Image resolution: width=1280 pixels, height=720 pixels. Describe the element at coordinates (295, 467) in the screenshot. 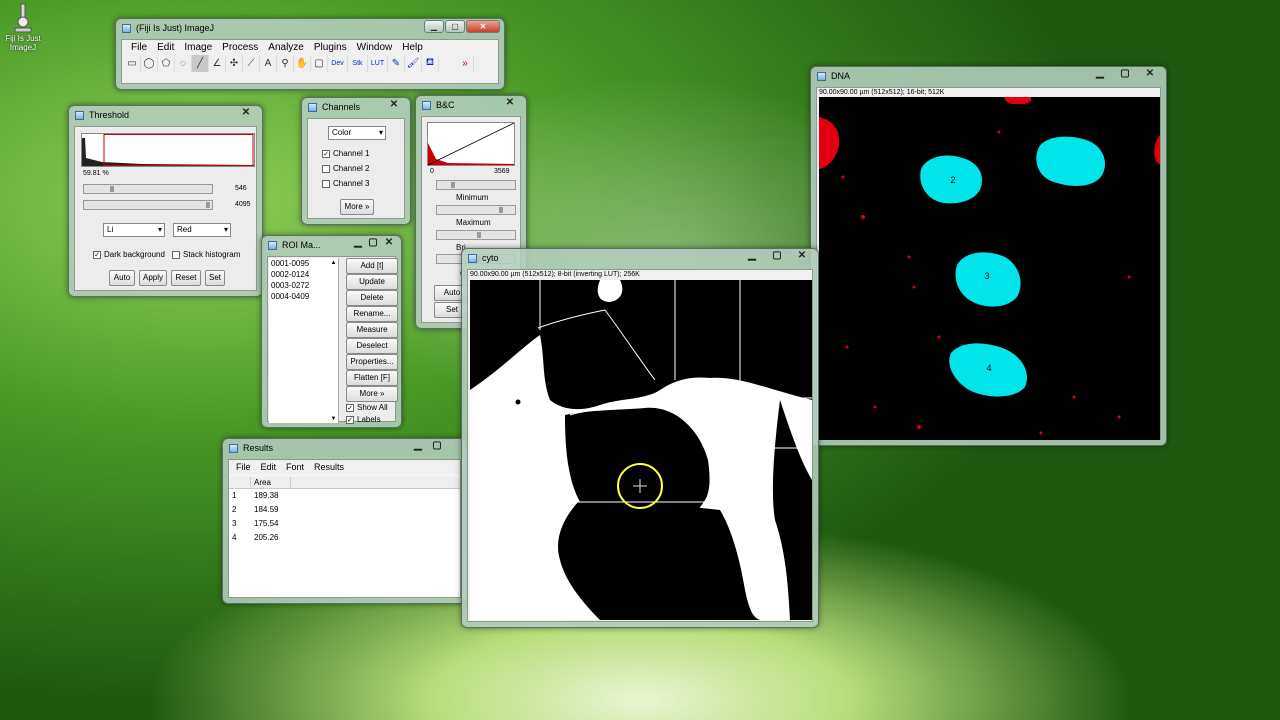

I see `results-menu-font: Font` at that location.